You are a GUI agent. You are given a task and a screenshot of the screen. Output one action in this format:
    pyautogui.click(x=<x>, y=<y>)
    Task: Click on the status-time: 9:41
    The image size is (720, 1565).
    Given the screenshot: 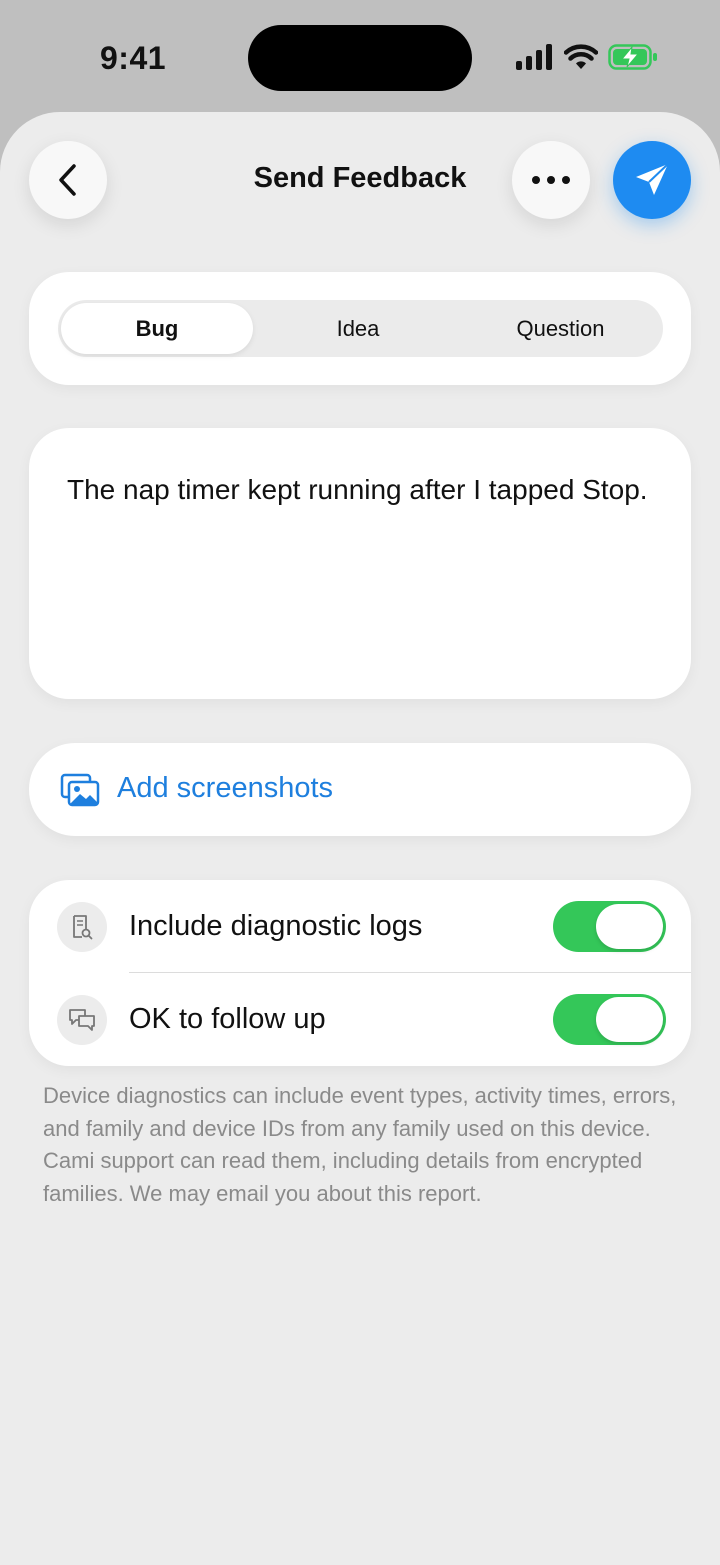 What is the action you would take?
    pyautogui.click(x=133, y=58)
    